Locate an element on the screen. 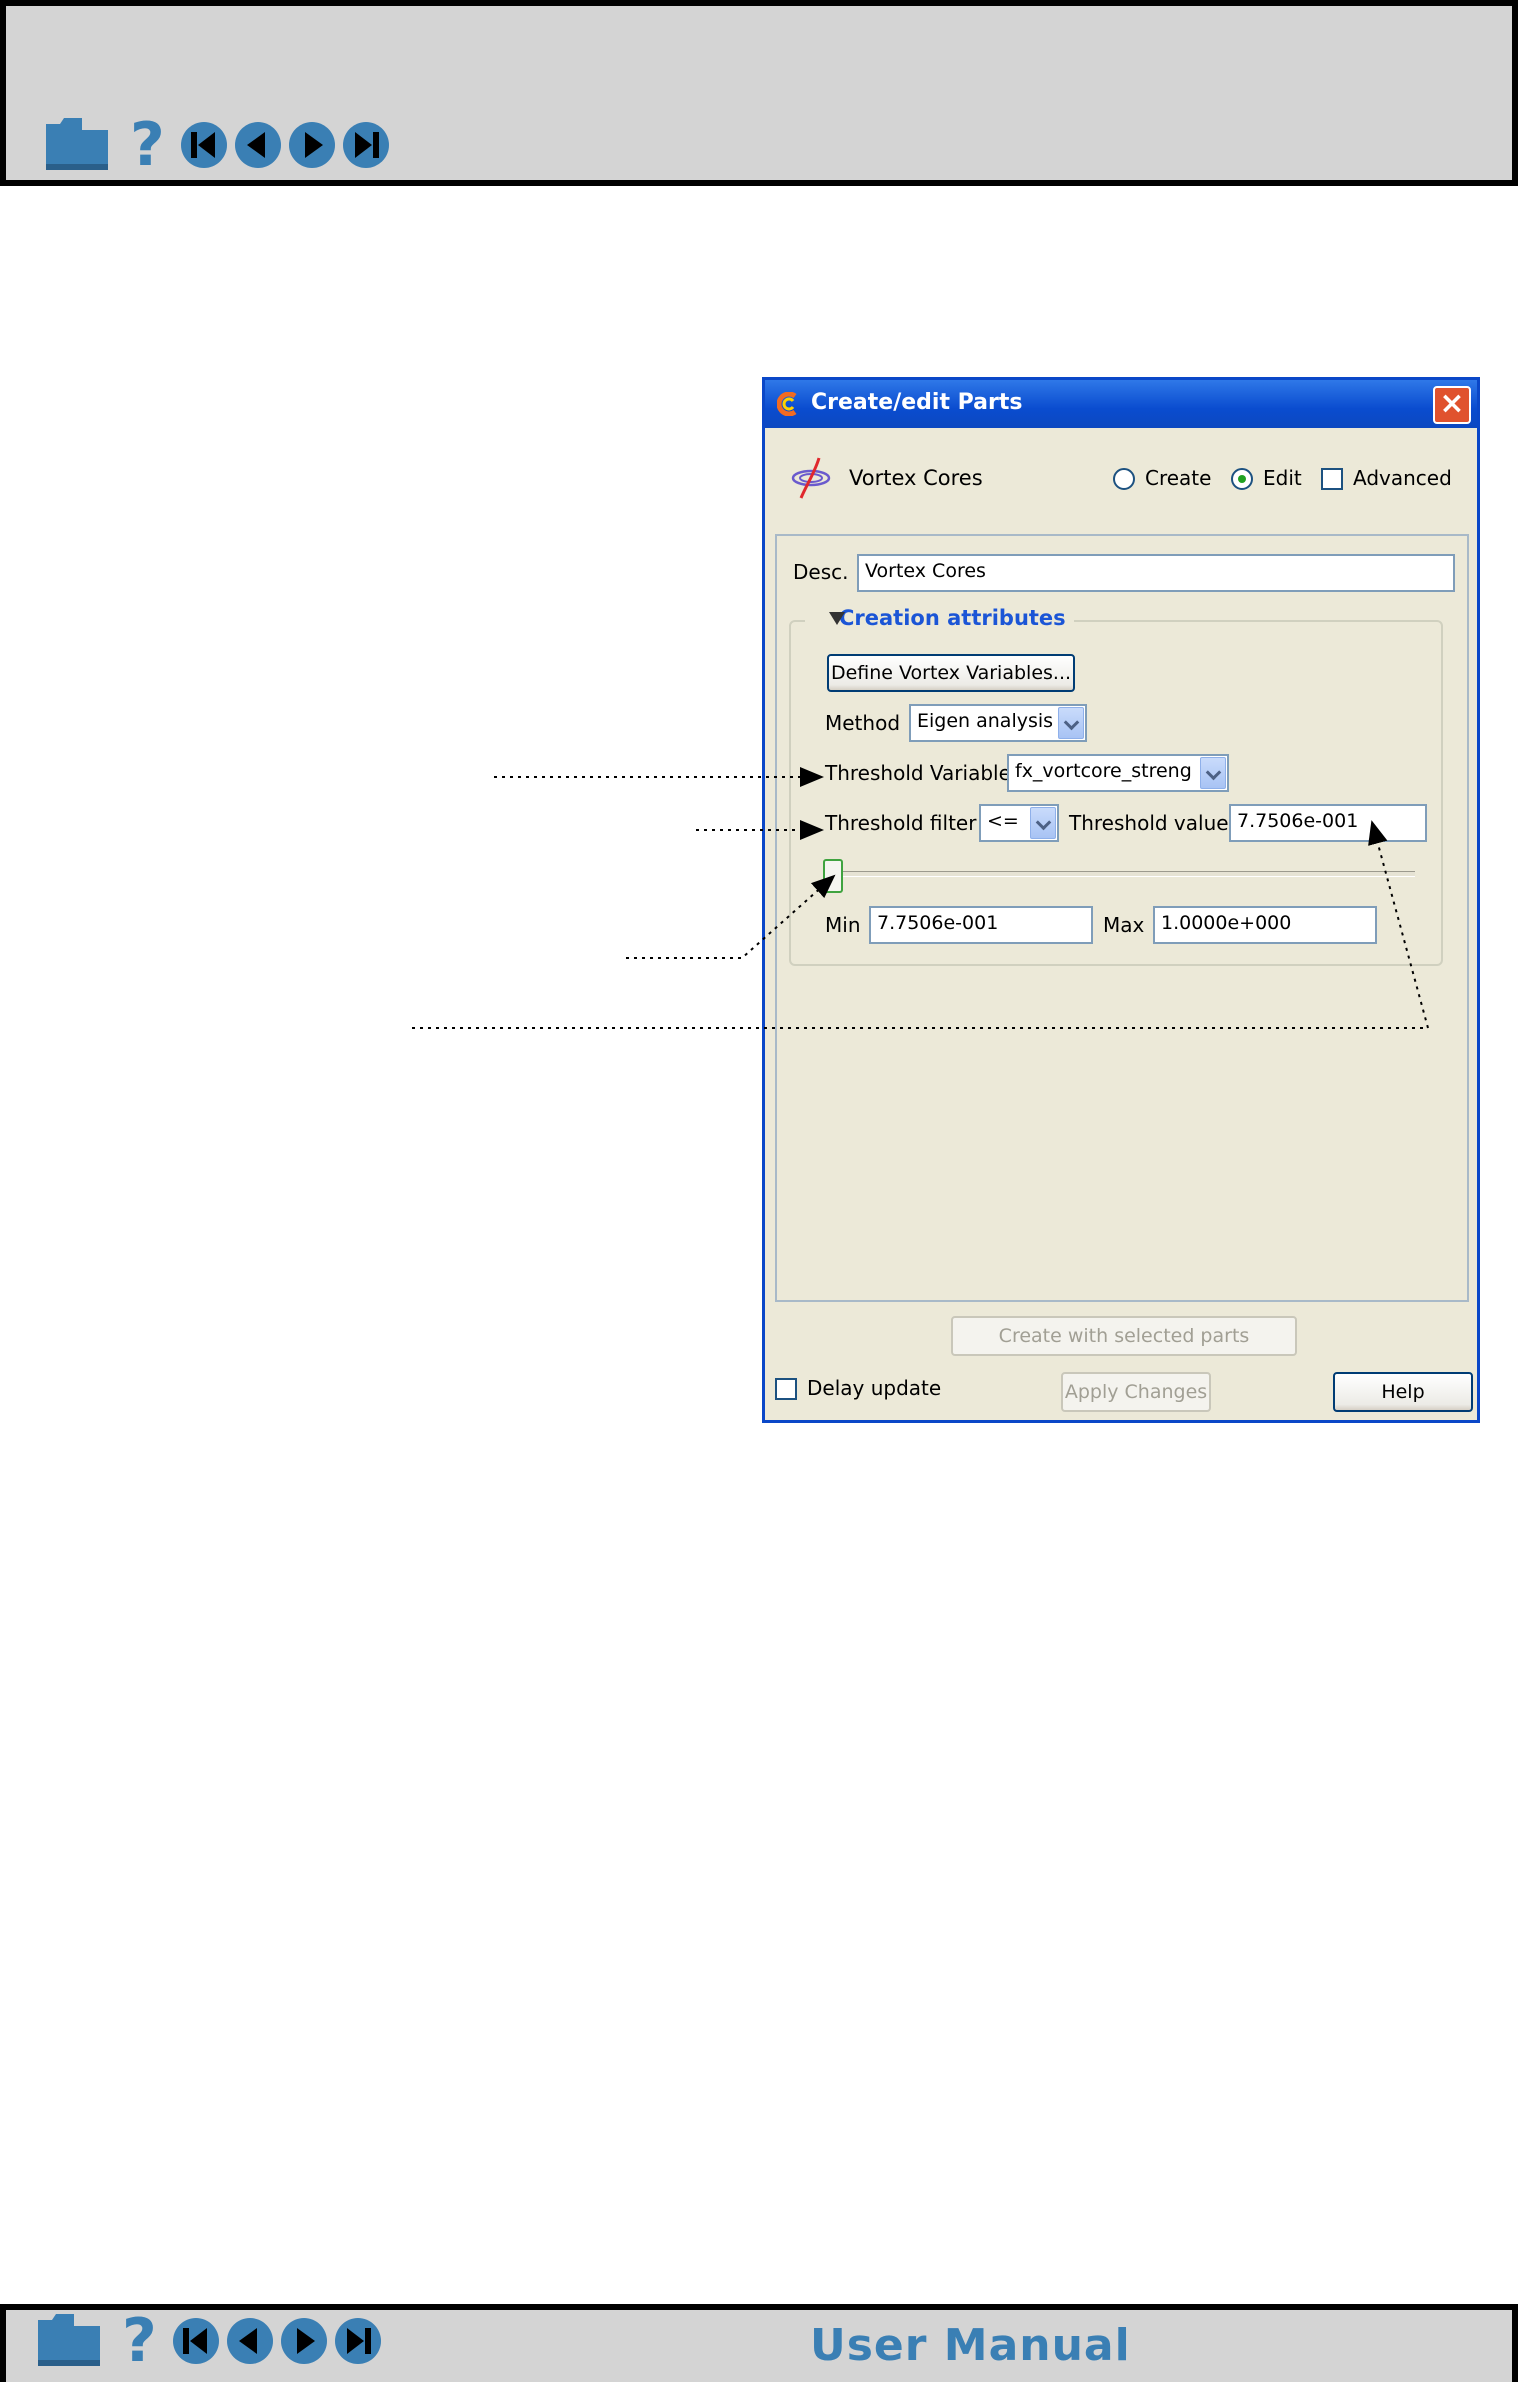  dialog-title: Create/edit Parts is located at coordinates (917, 402).